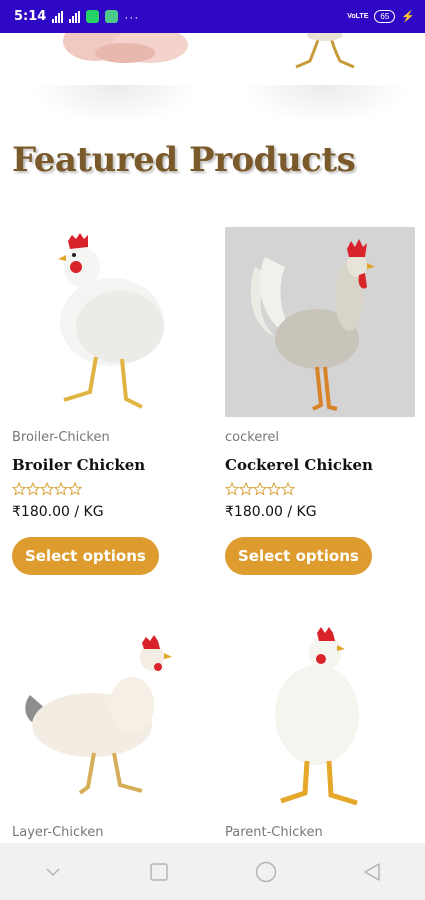 The width and height of the screenshot is (425, 900). I want to click on status-time: 5:14, so click(30, 16).